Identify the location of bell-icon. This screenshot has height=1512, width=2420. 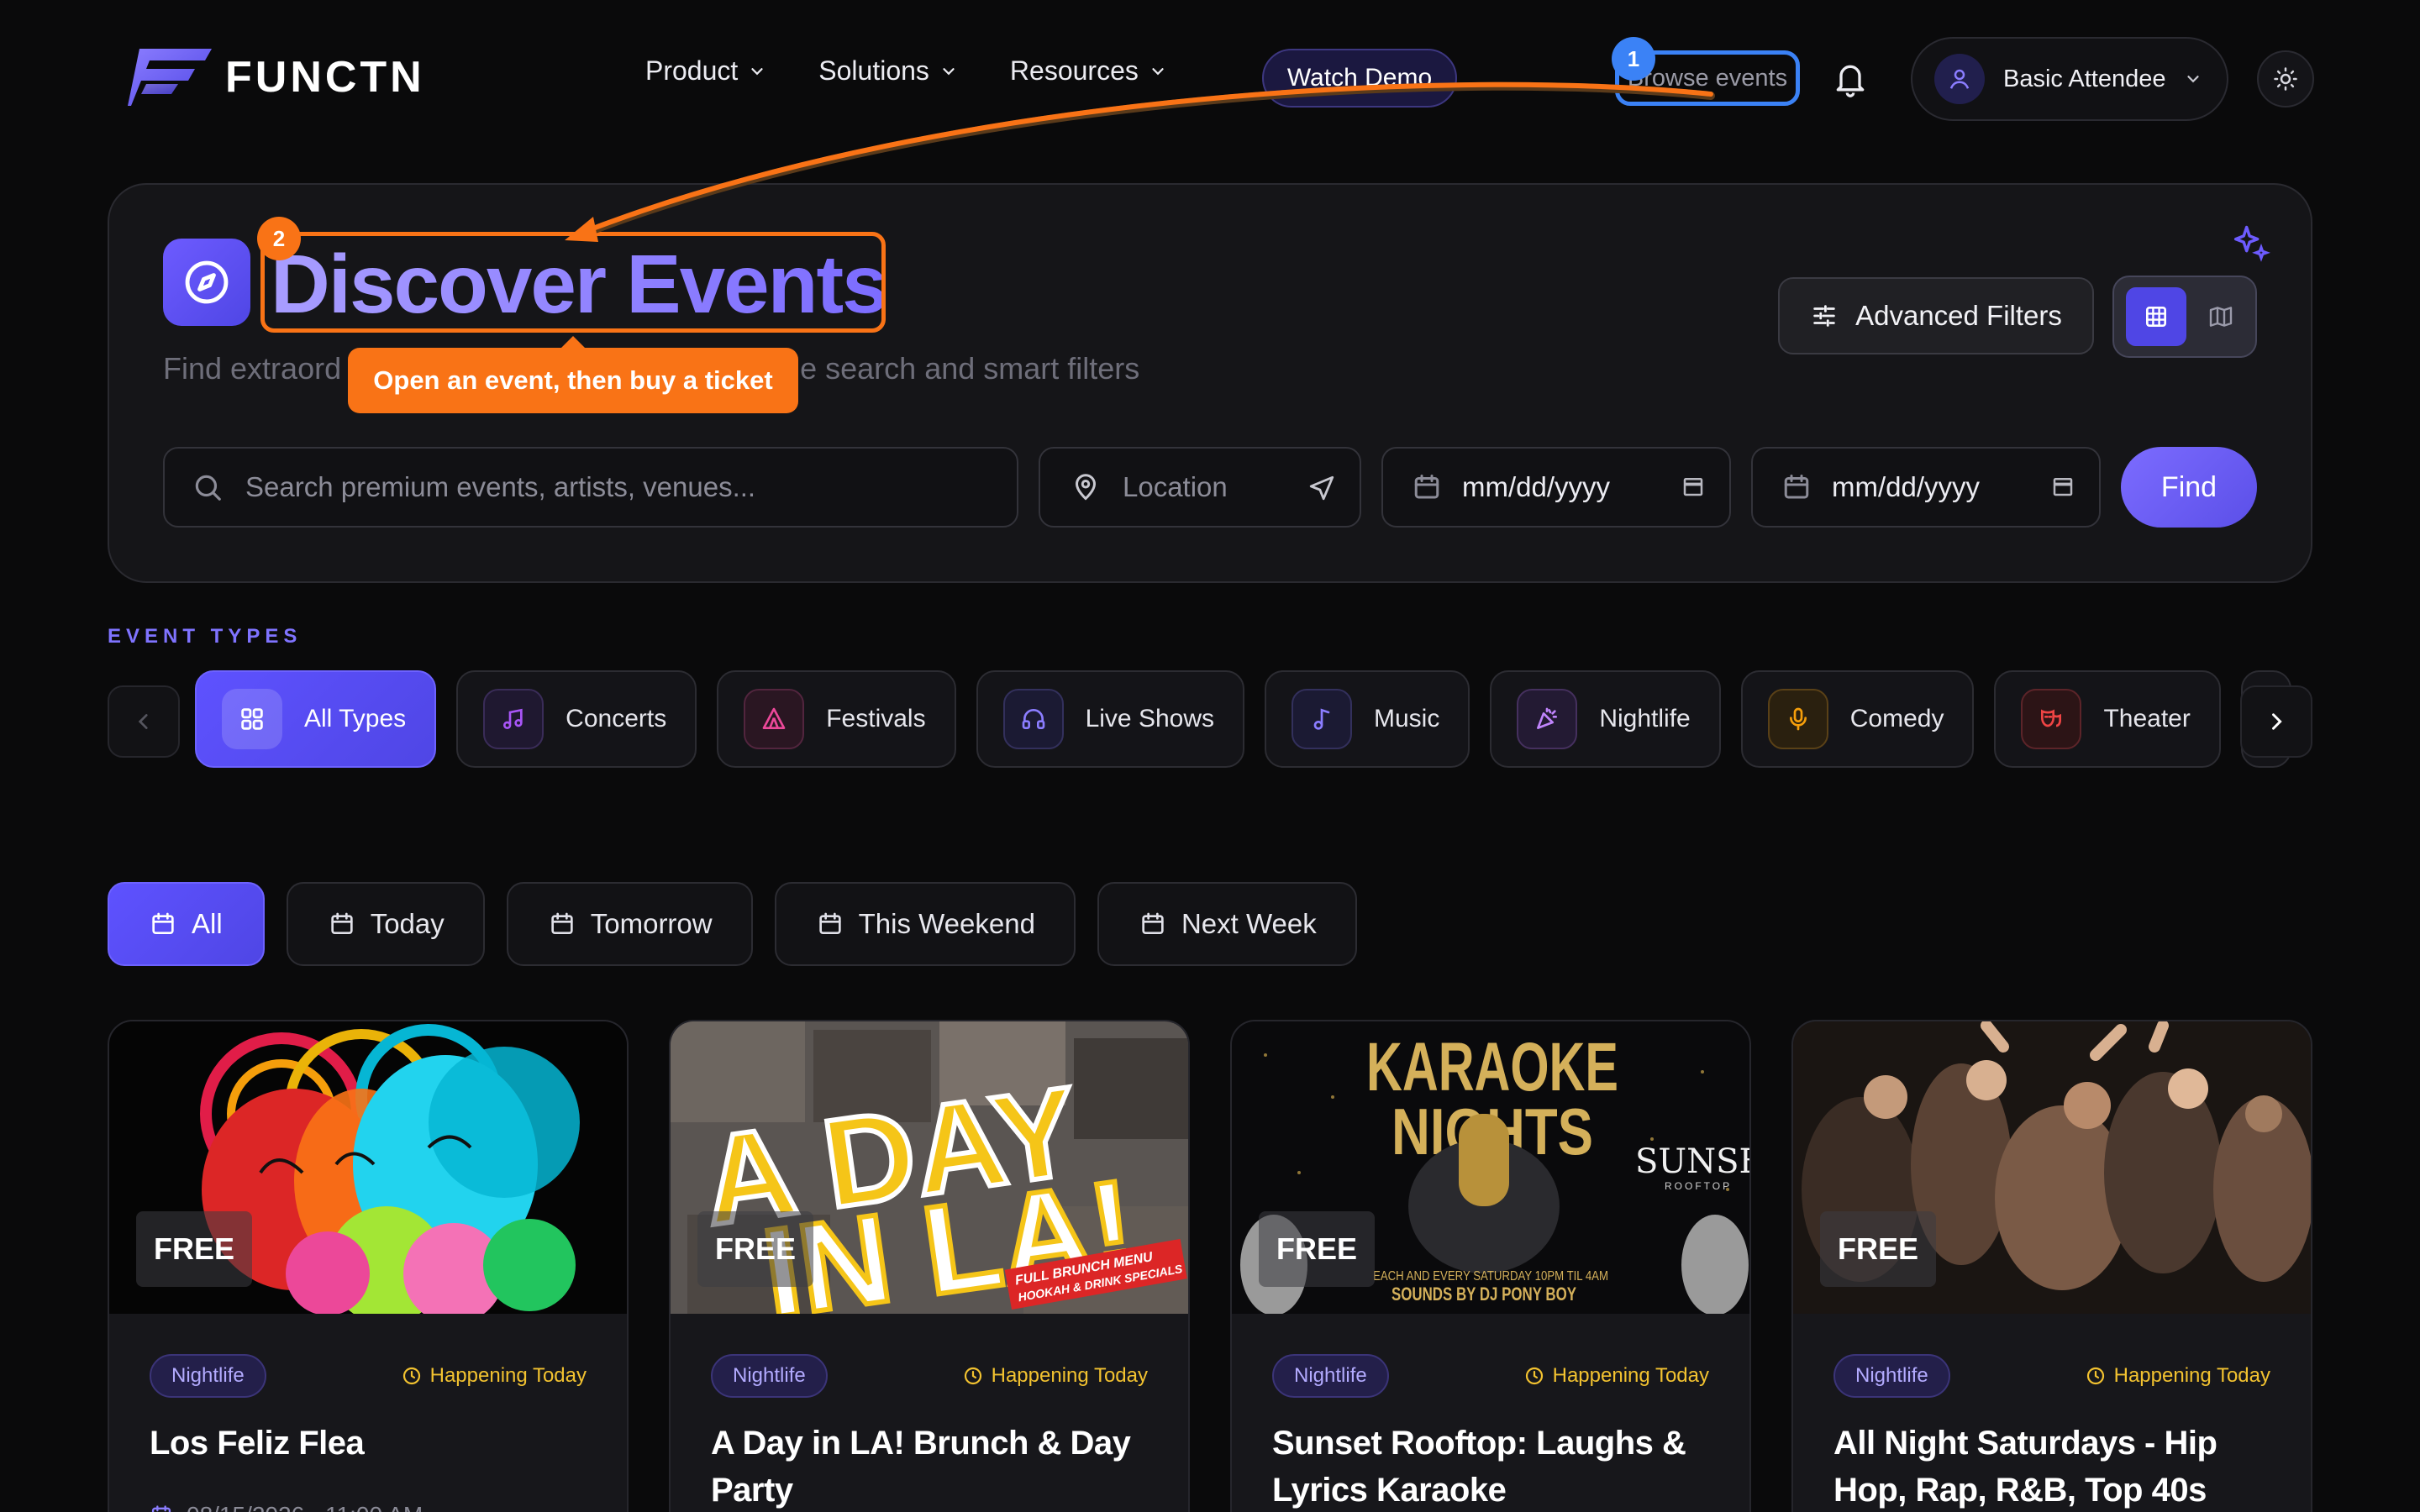
(1851, 81).